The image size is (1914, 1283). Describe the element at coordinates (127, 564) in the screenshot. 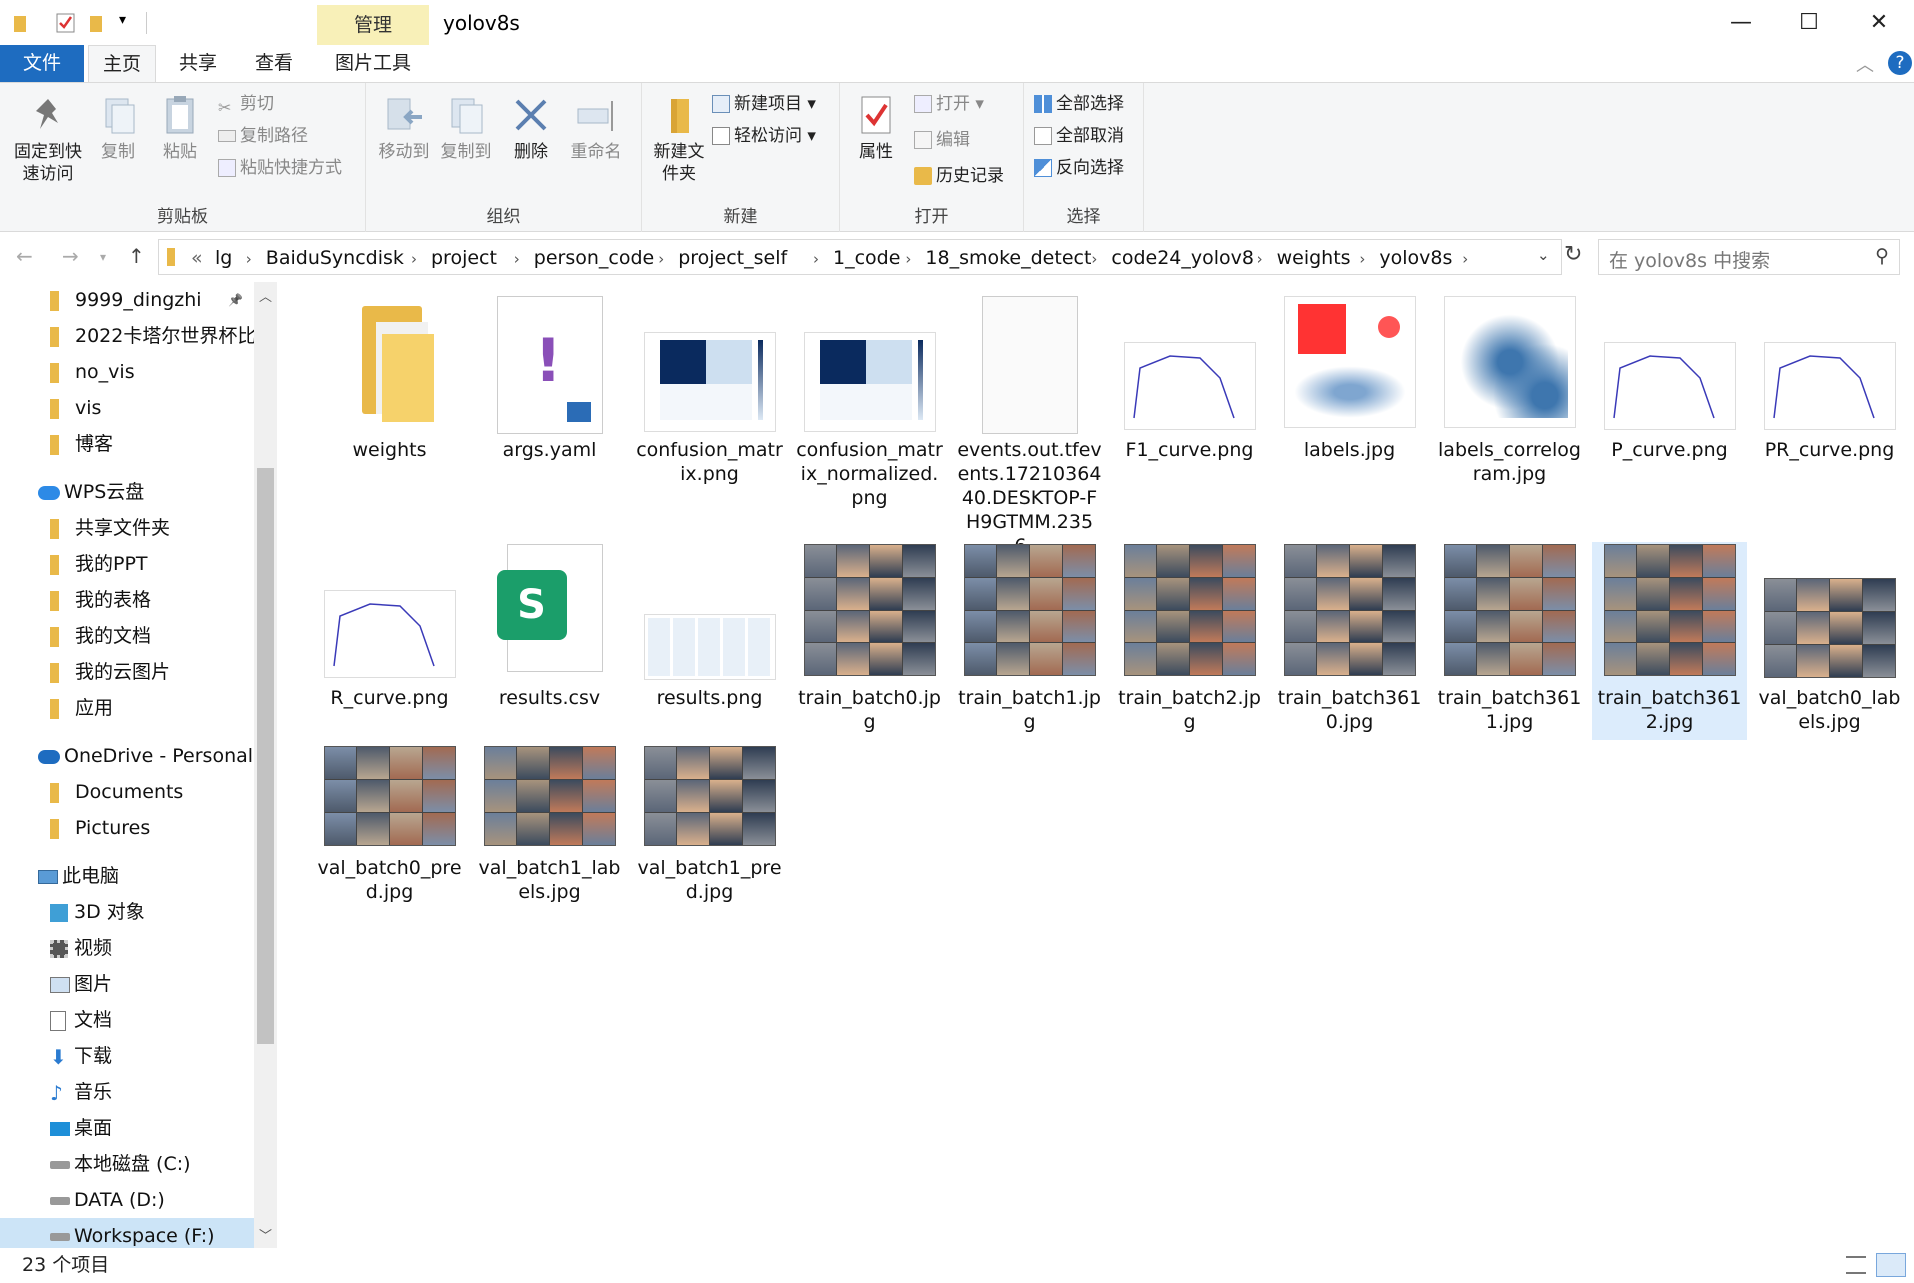

I see `nav-item: 我的PPT` at that location.